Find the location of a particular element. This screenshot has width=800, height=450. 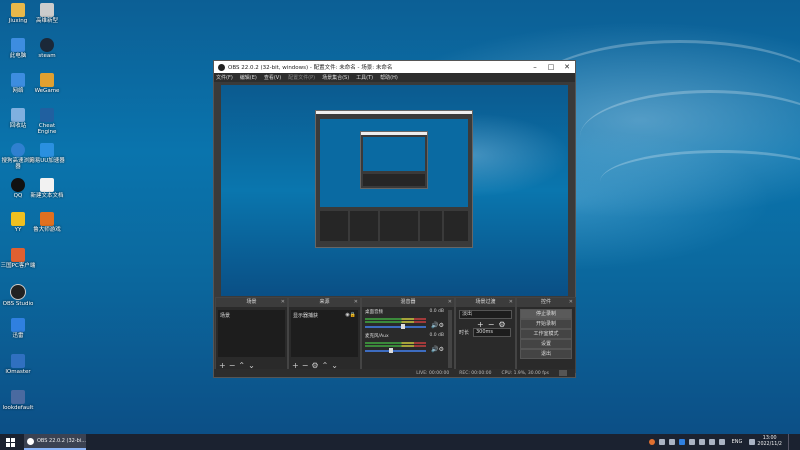

mixer-track-desktop: 桌面音频 0.0 dB 🔊⚙ is located at coordinates (404, 320).